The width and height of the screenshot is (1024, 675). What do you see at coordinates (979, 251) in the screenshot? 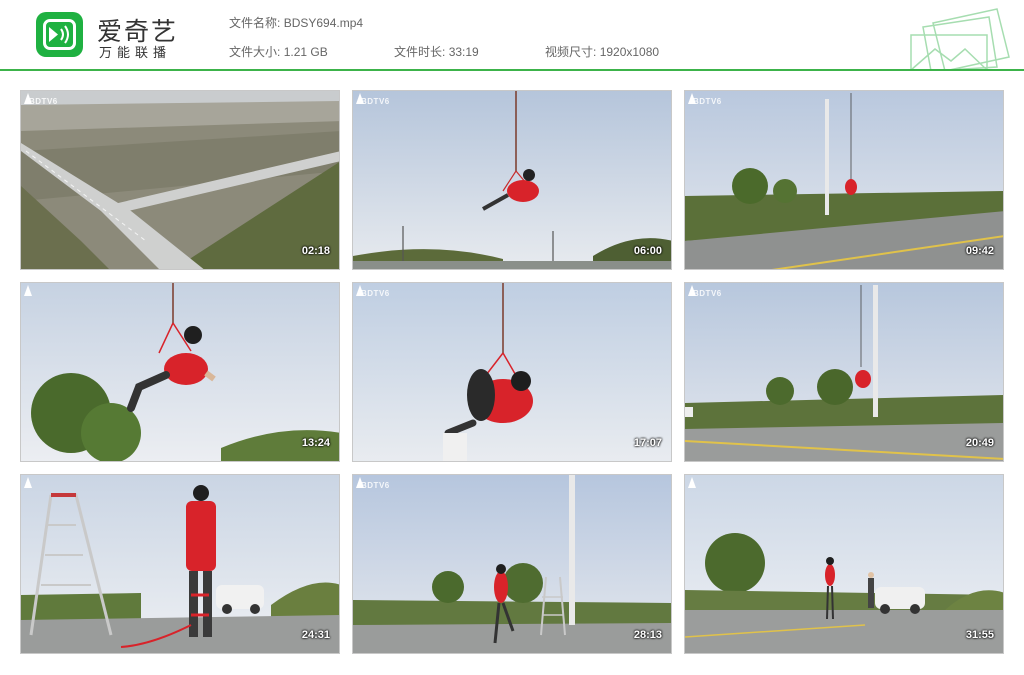
I see `timestamp: 09:42` at bounding box center [979, 251].